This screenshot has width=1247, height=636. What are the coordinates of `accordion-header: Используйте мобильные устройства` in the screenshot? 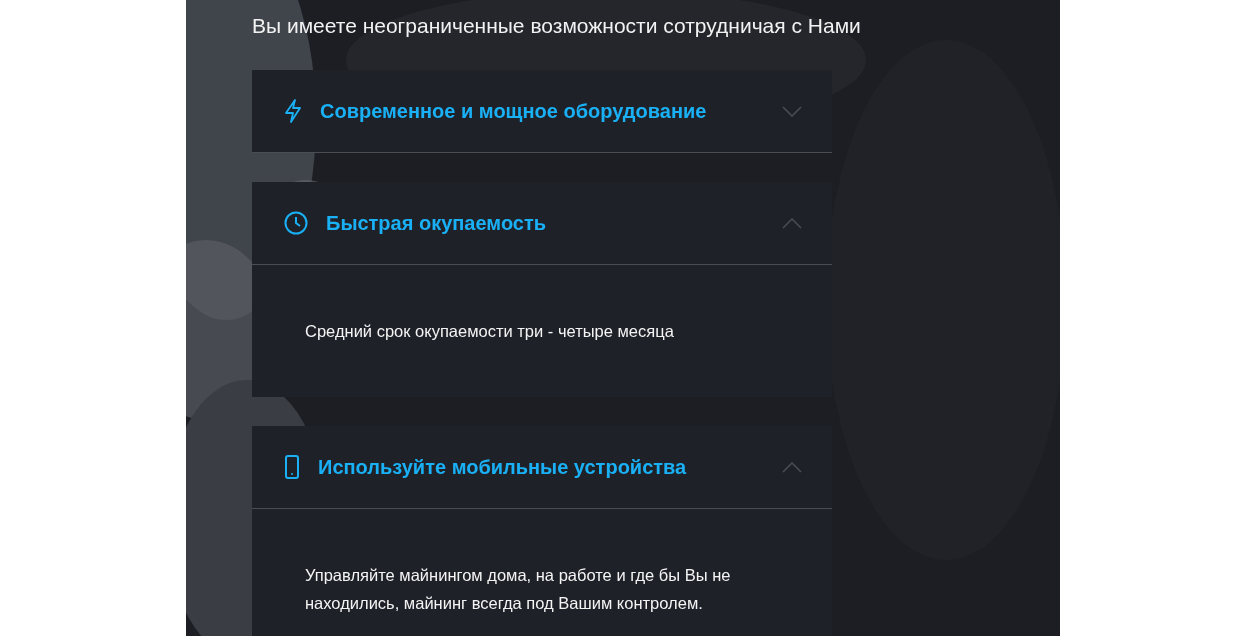 It's located at (542, 467).